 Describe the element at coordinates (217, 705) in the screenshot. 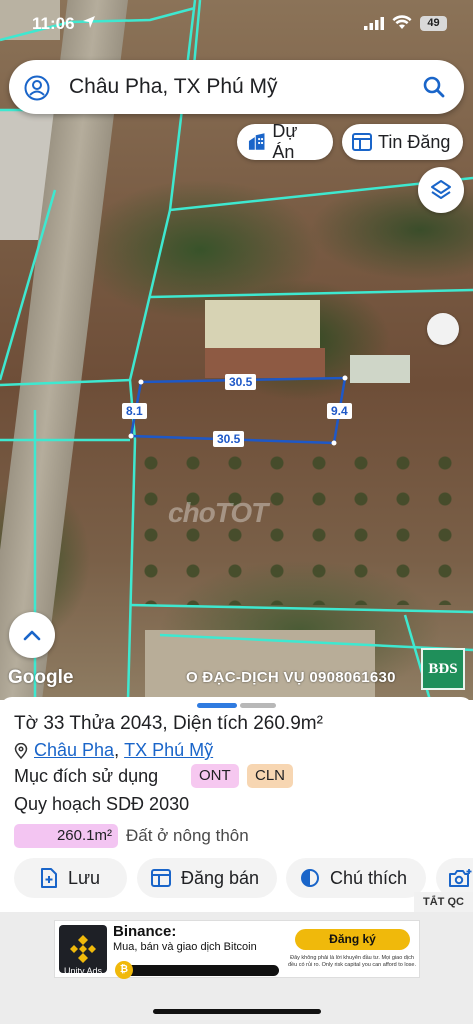

I see `sheet-handle` at that location.